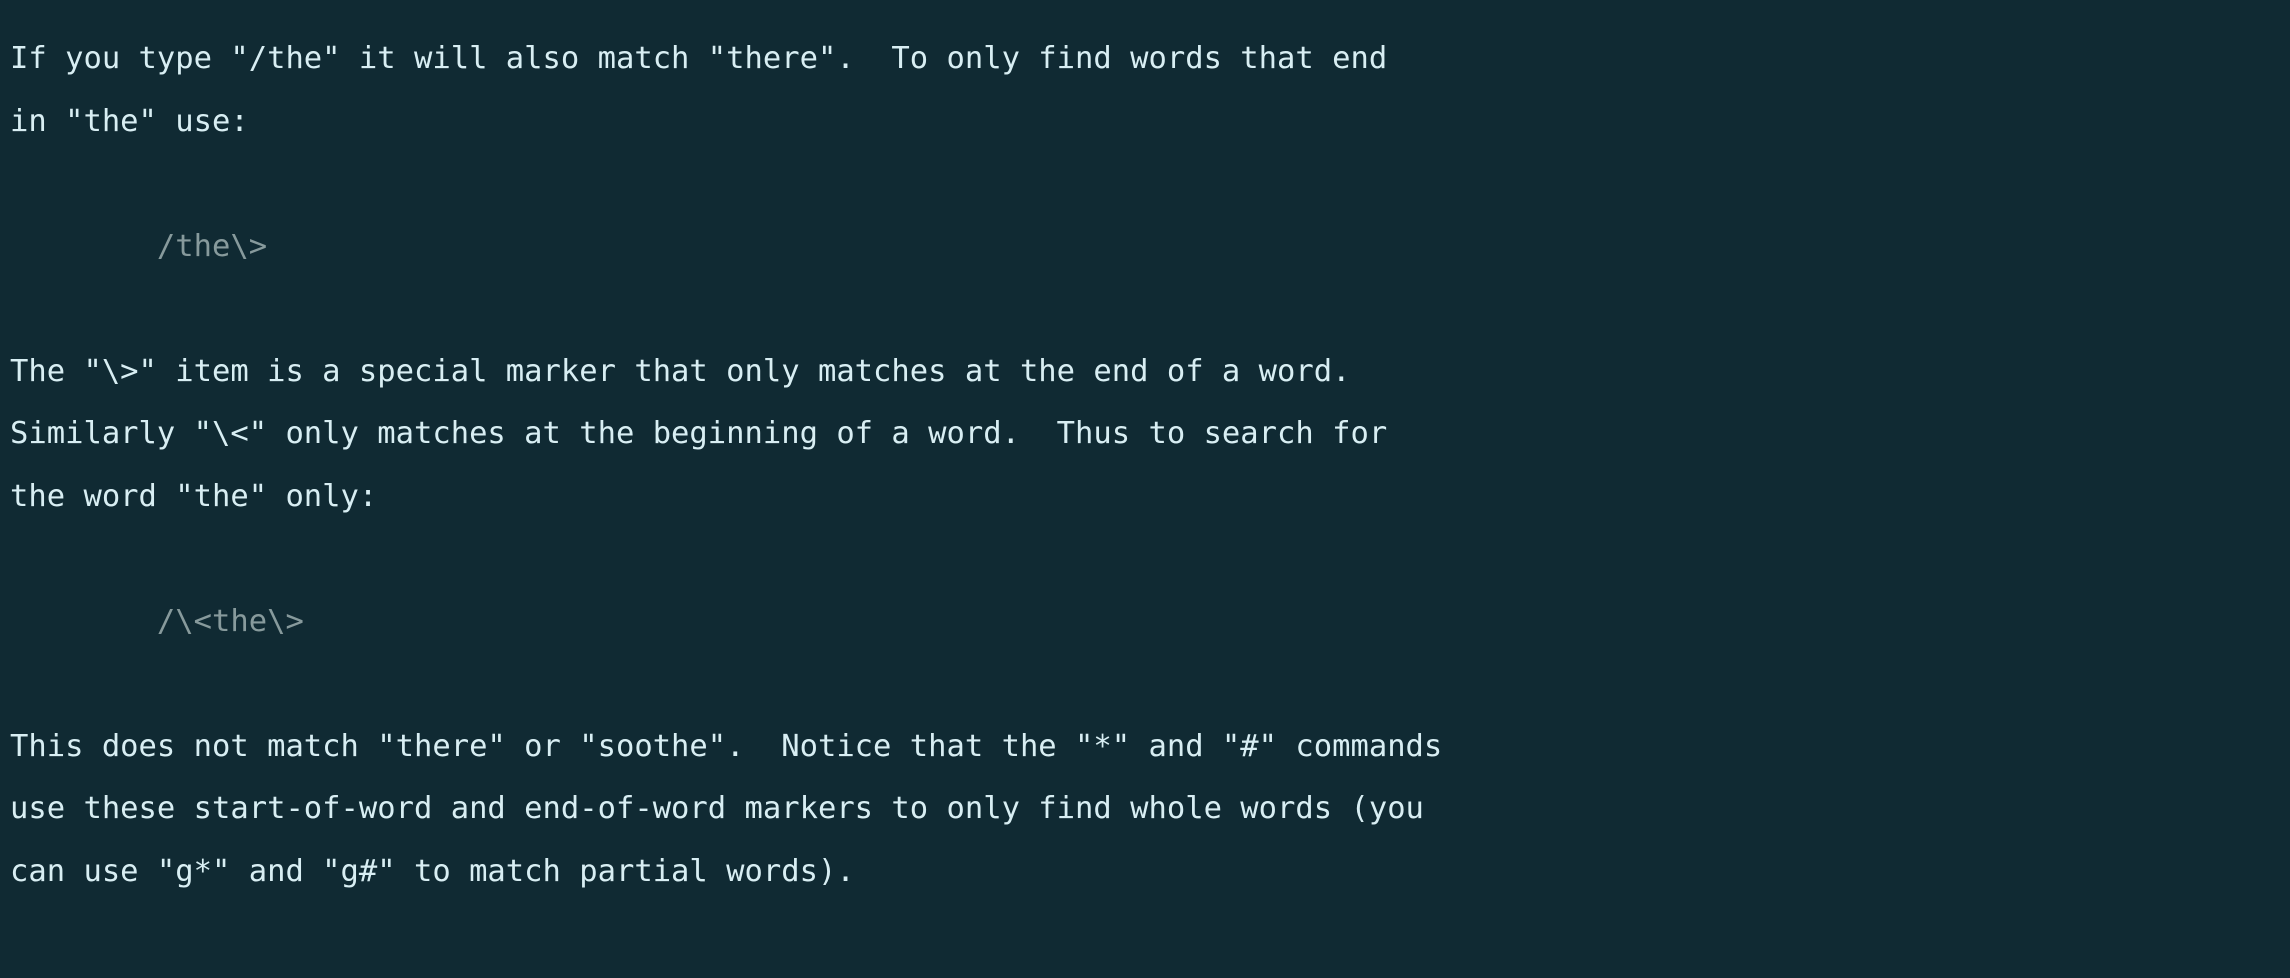 The image size is (2290, 978). Describe the element at coordinates (129, 121) in the screenshot. I see `text-line: in "the" use:` at that location.